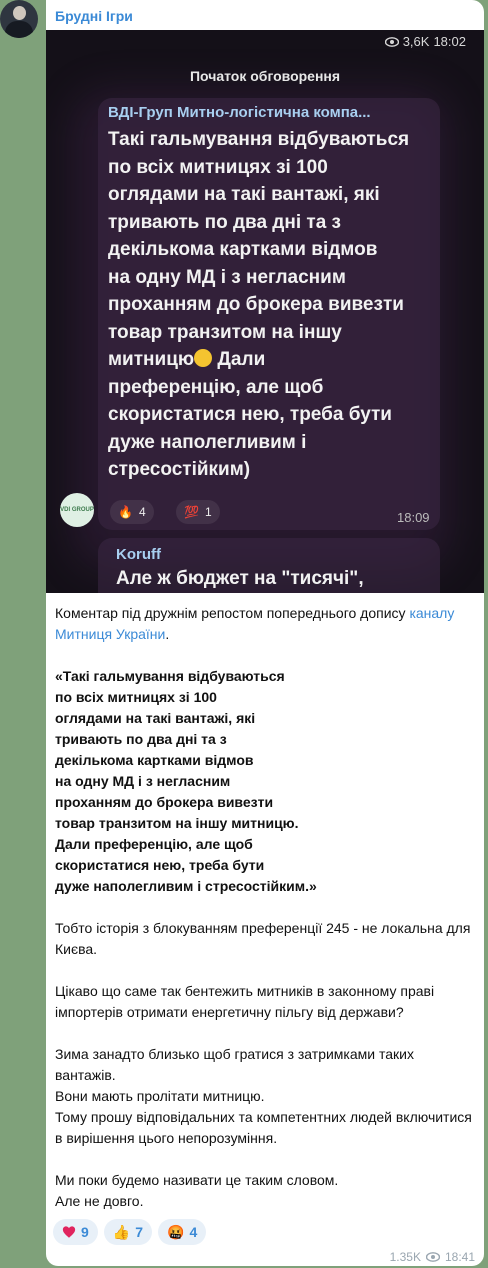 The width and height of the screenshot is (488, 1268). I want to click on reaction-count: 7, so click(139, 1232).